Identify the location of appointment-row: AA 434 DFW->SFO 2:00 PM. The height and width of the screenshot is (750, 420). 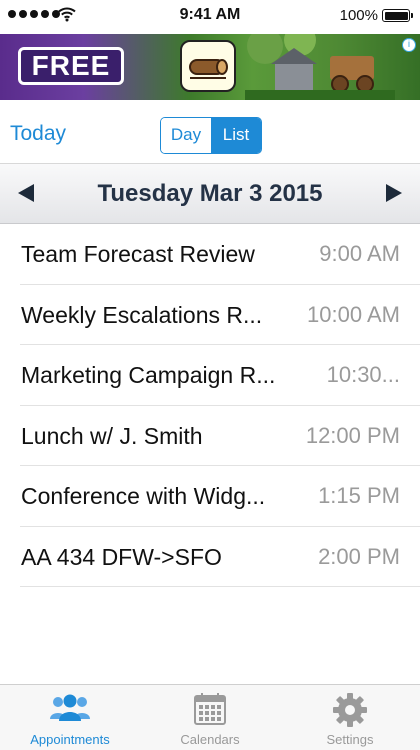
(210, 557).